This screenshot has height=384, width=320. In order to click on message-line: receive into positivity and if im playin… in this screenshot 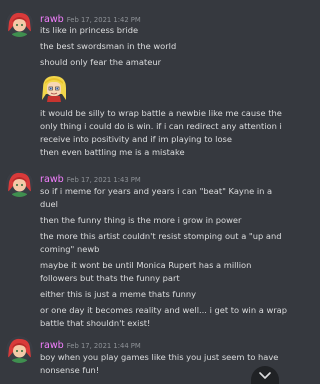, I will do `click(136, 139)`.